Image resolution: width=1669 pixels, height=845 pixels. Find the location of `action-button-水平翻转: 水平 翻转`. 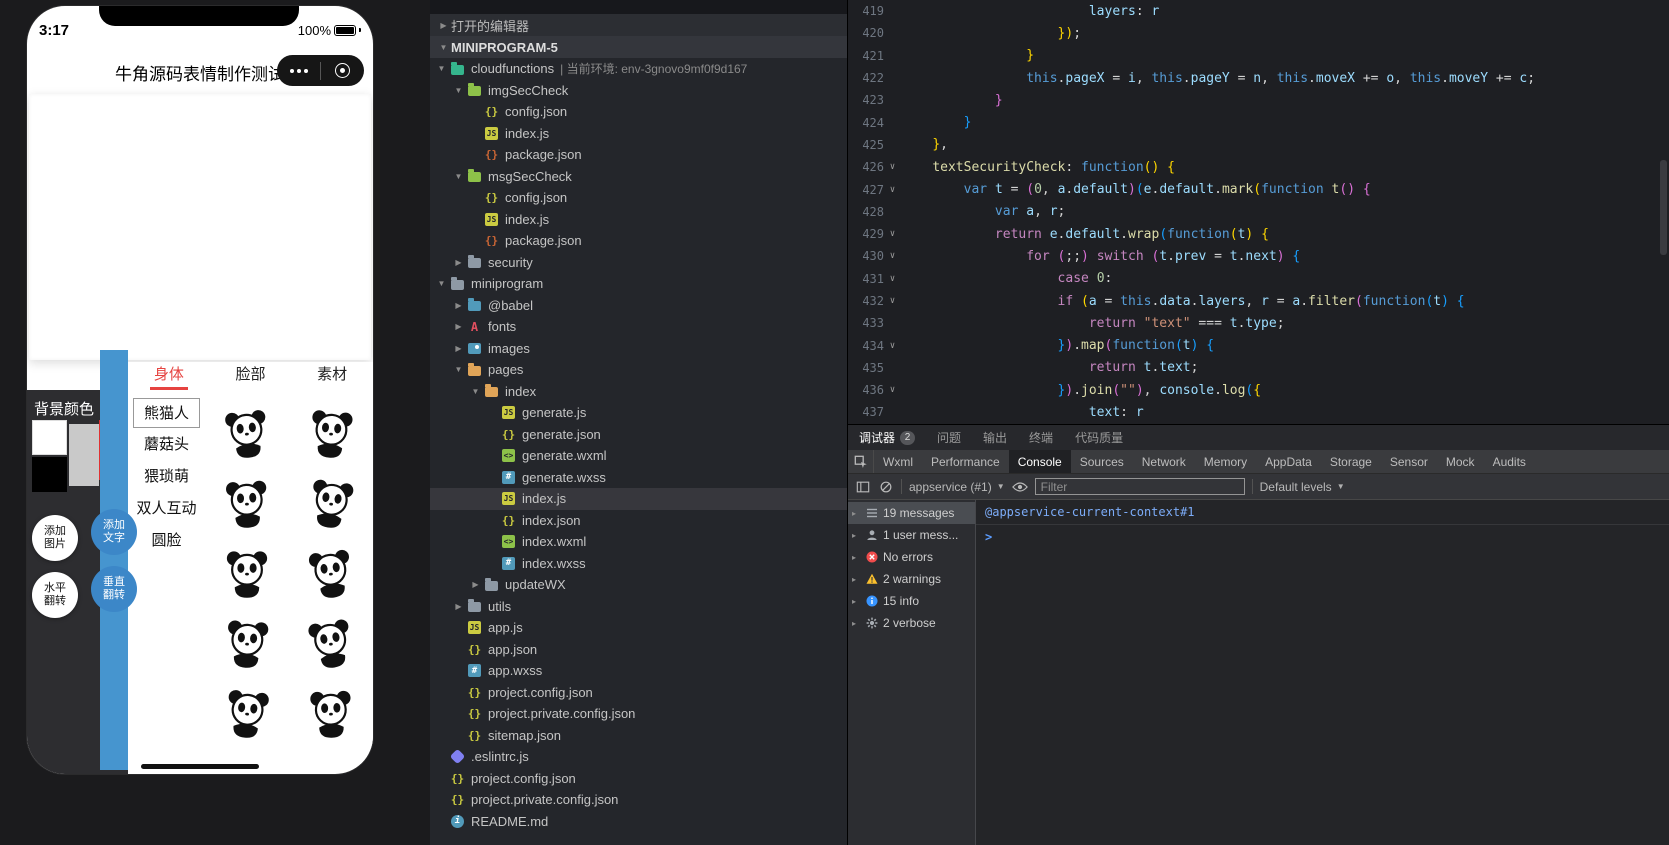

action-button-水平翻转: 水平 翻转 is located at coordinates (55, 595).